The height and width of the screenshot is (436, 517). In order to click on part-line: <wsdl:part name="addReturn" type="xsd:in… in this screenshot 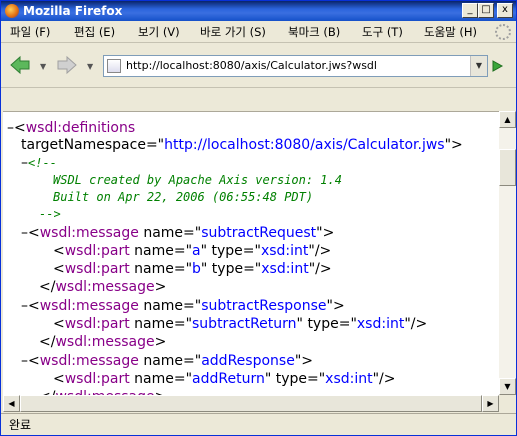, I will do `click(224, 379)`.